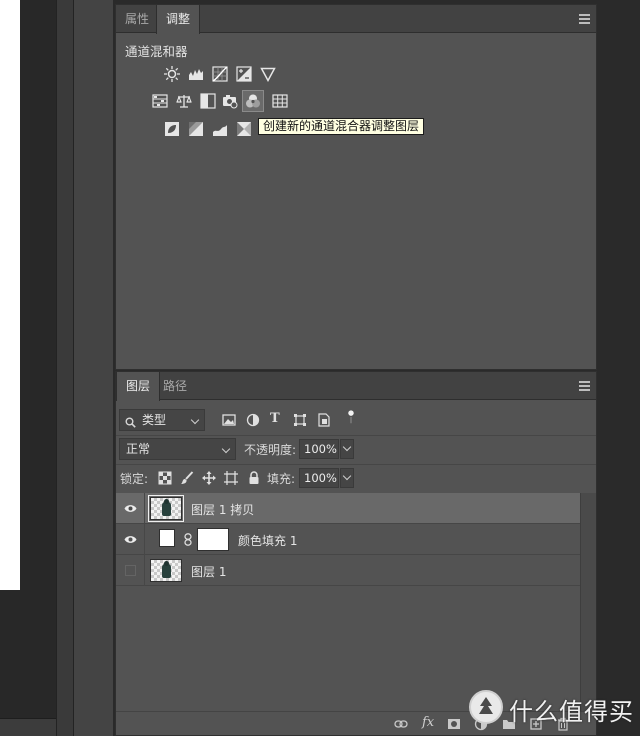 The image size is (640, 736). What do you see at coordinates (356, 419) in the screenshot?
I see `layer-filter-row: 类型 T` at bounding box center [356, 419].